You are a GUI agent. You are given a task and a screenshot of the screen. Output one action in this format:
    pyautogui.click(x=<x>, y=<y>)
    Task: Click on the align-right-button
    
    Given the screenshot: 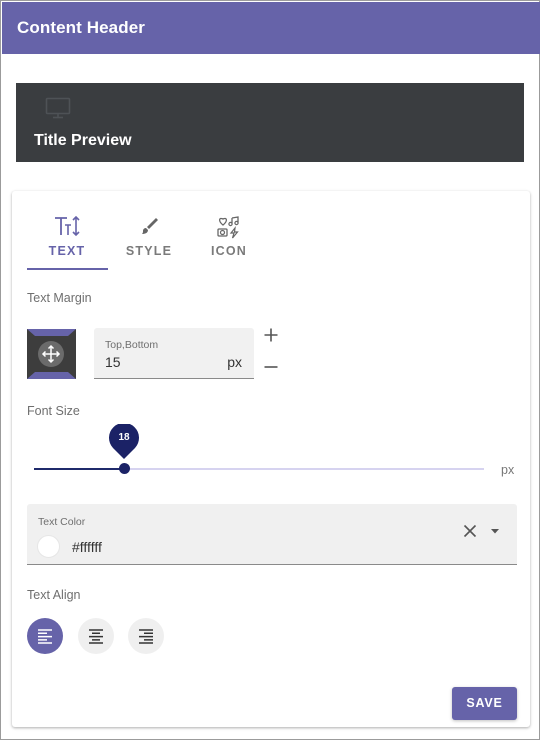 What is the action you would take?
    pyautogui.click(x=146, y=636)
    